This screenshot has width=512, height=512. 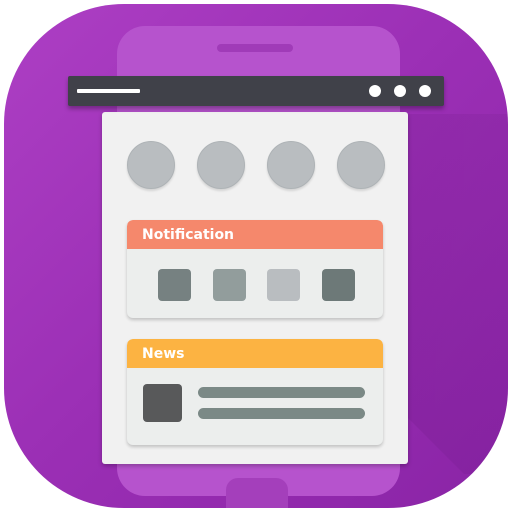 I want to click on news-thumbnail, so click(x=162, y=403).